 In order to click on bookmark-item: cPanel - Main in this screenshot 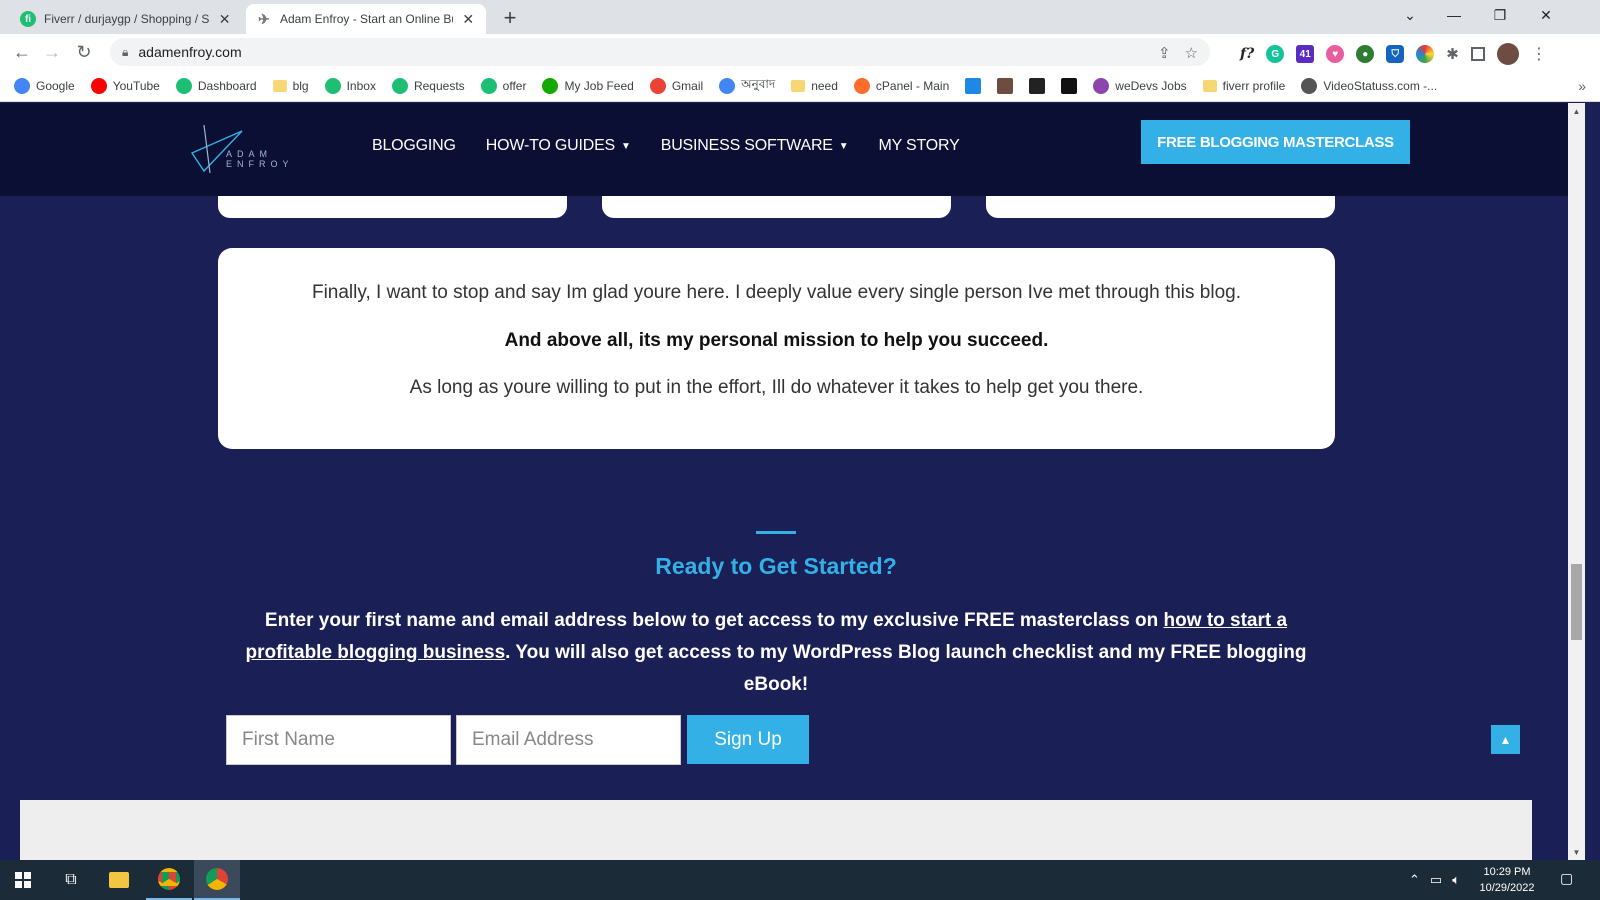, I will do `click(901, 85)`.